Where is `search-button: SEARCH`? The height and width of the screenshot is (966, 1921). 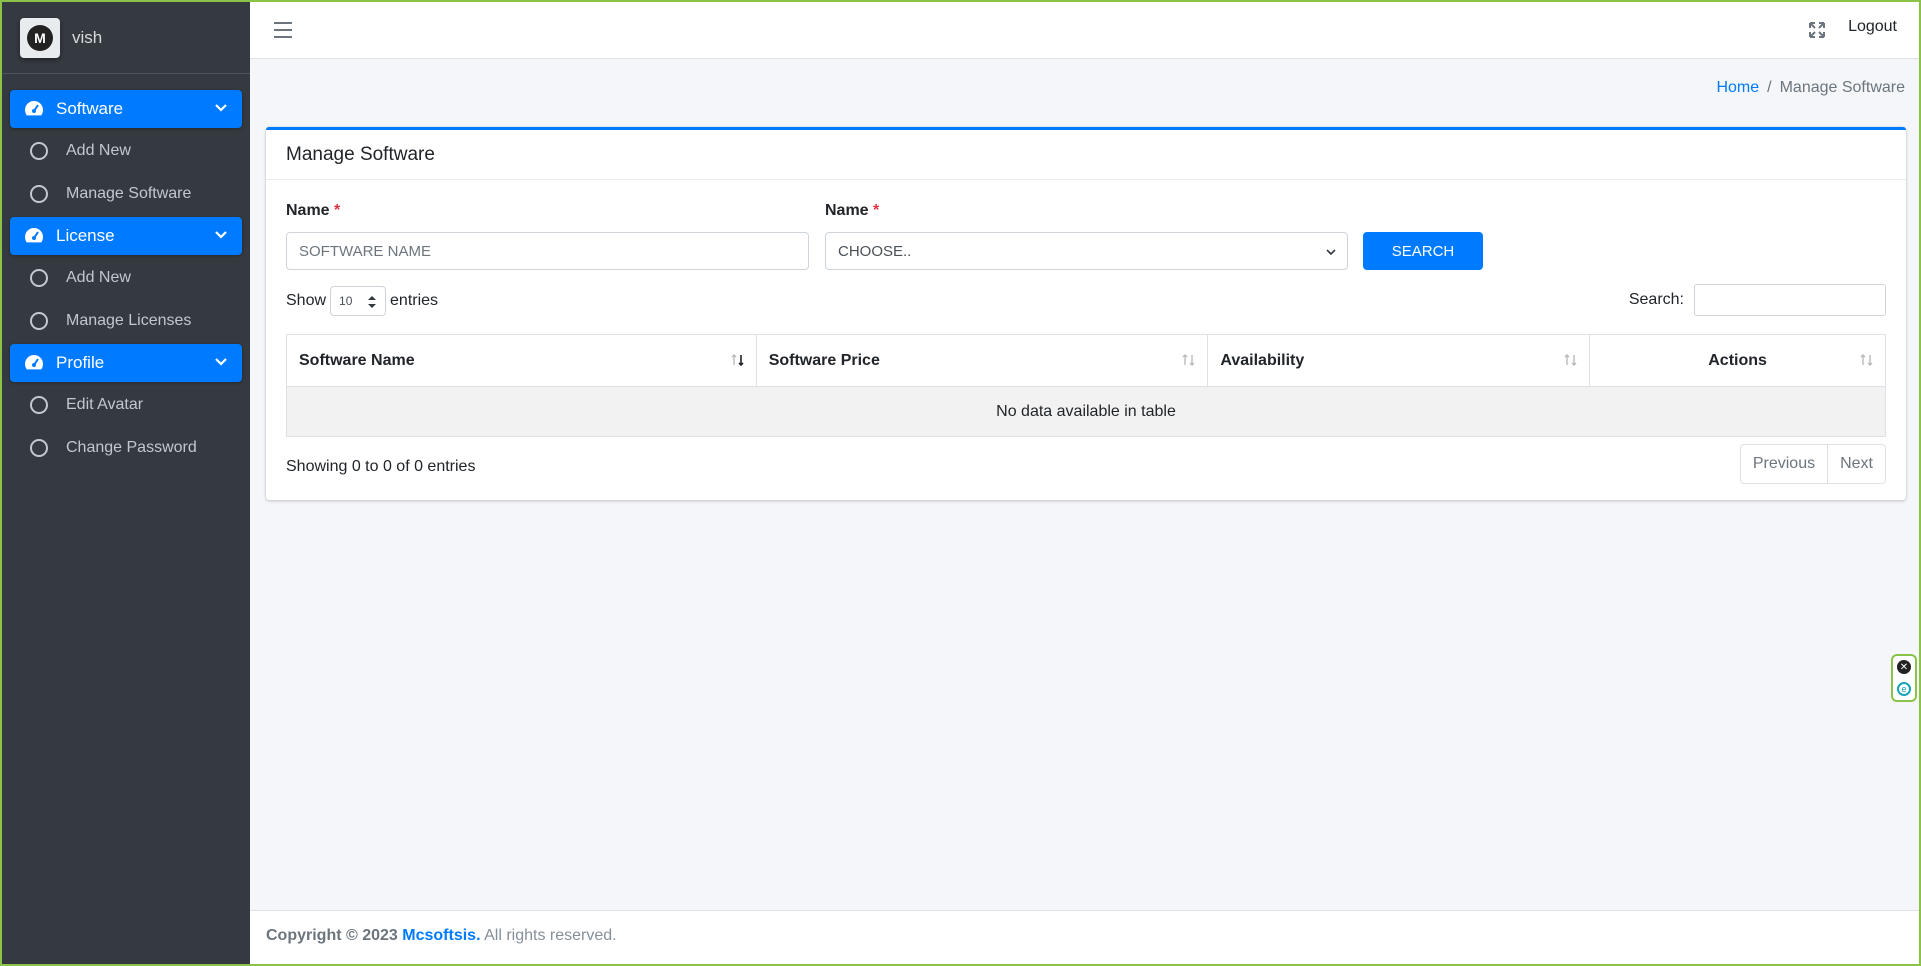 search-button: SEARCH is located at coordinates (1423, 251).